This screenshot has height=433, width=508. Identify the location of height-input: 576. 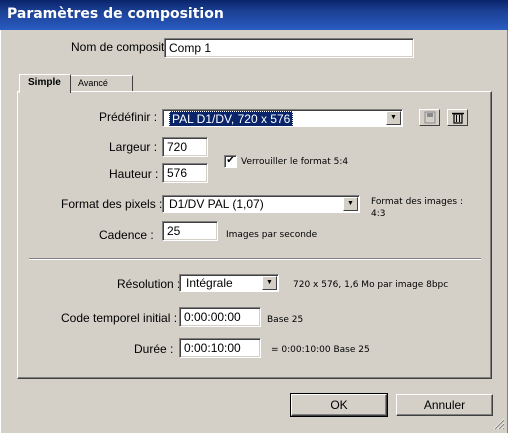
(185, 173).